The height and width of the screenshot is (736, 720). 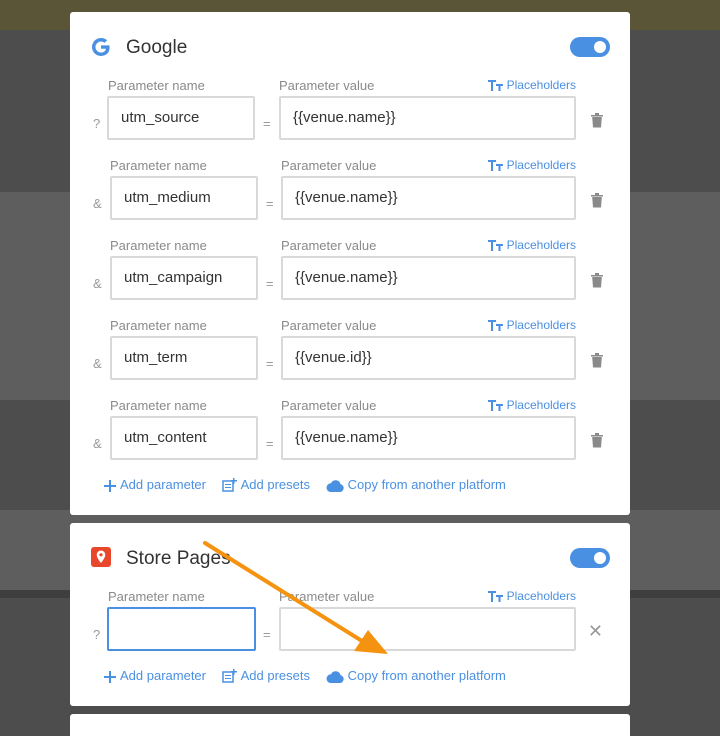 What do you see at coordinates (101, 47) in the screenshot?
I see `google-logo-icon` at bounding box center [101, 47].